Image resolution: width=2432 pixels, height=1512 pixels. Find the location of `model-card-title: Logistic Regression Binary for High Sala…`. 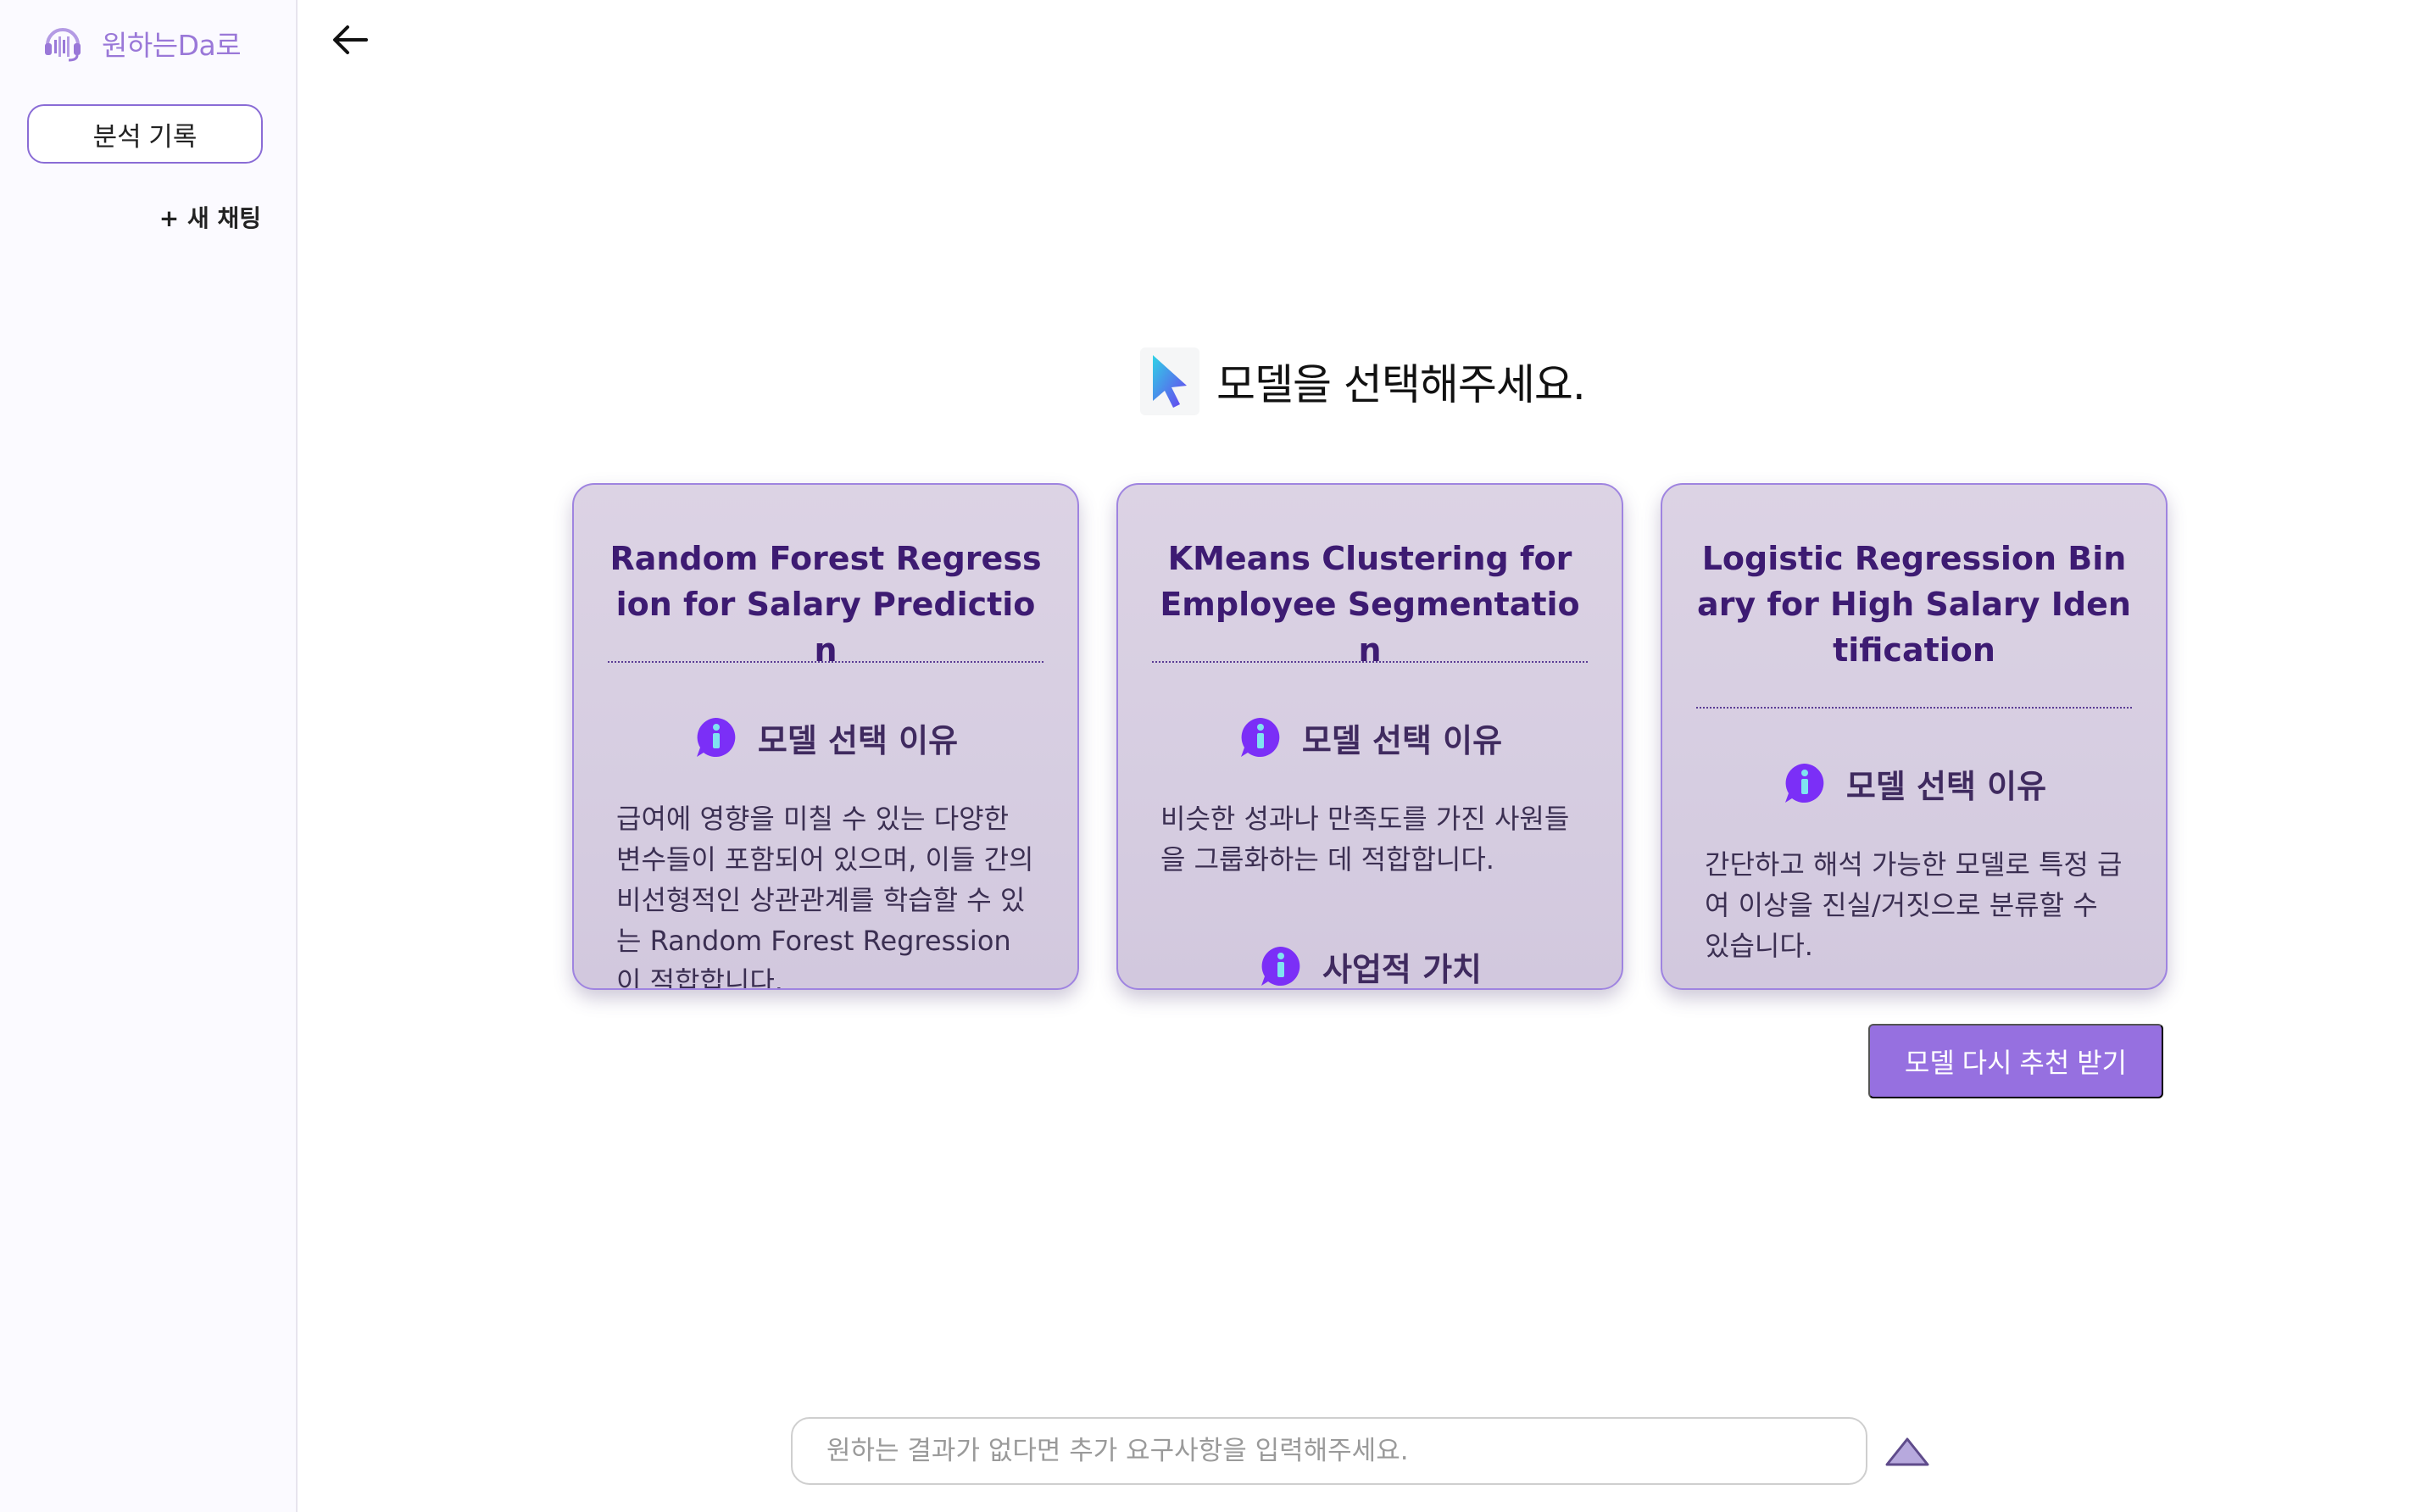

model-card-title: Logistic Regression Binary for High Sala… is located at coordinates (1914, 604).